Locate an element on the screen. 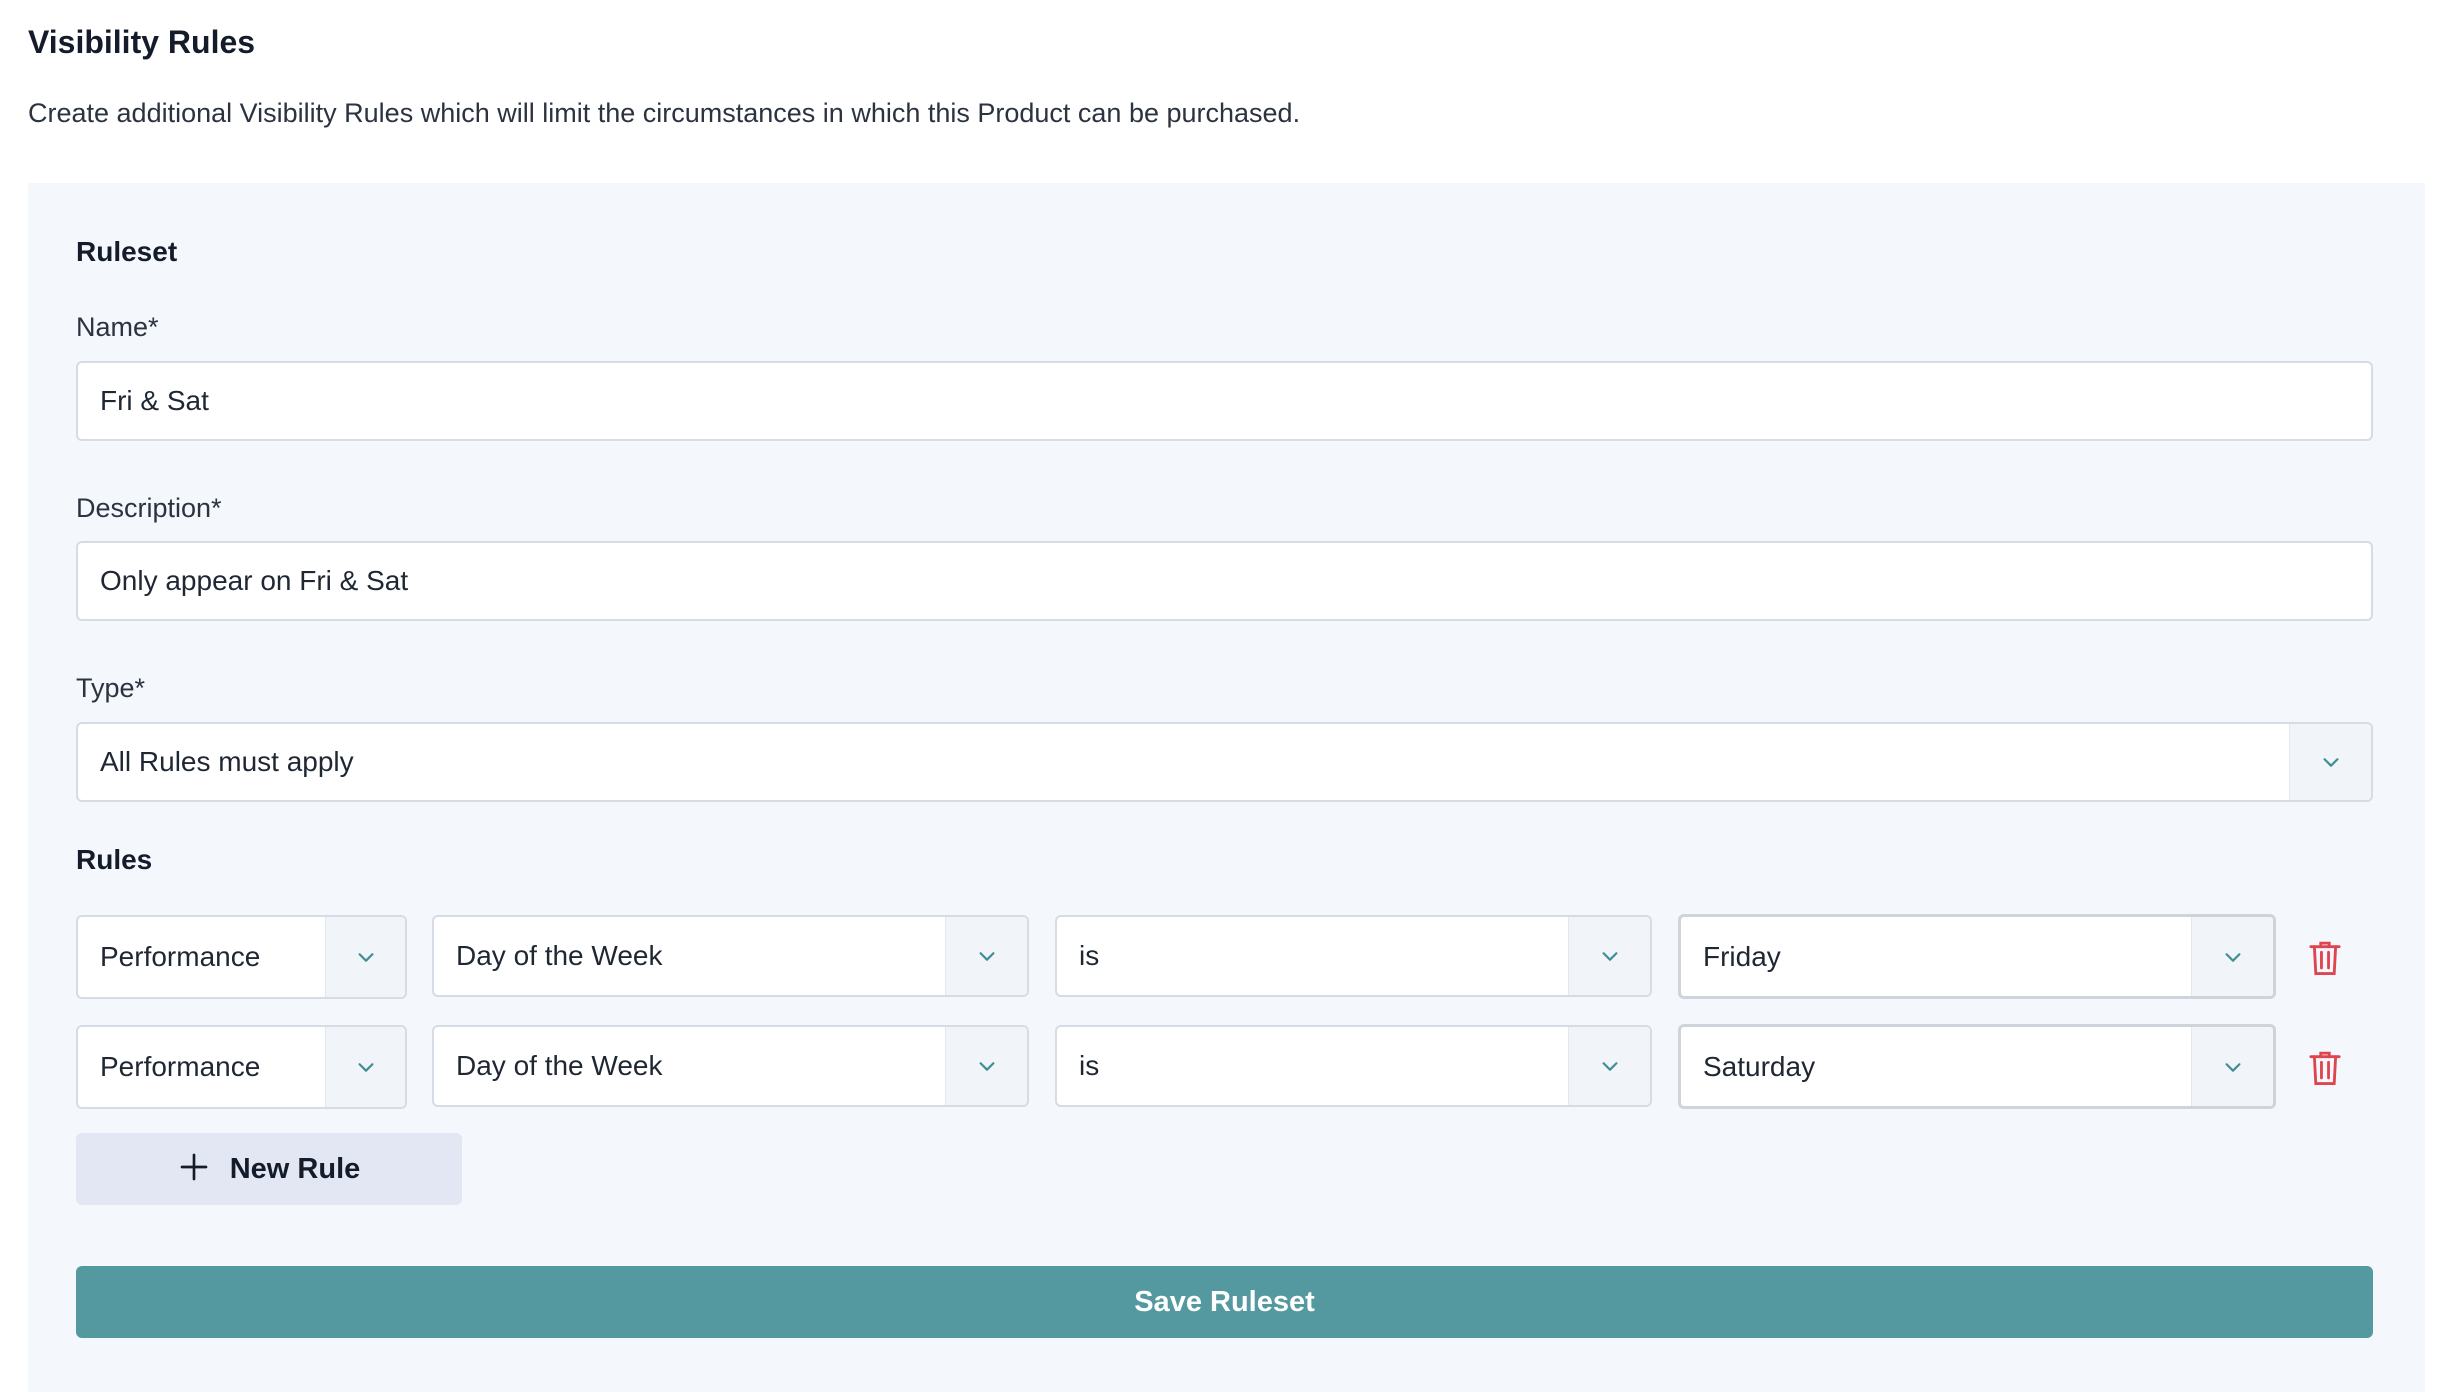  rule-2-field-select: Day of the Week is located at coordinates (730, 1066).